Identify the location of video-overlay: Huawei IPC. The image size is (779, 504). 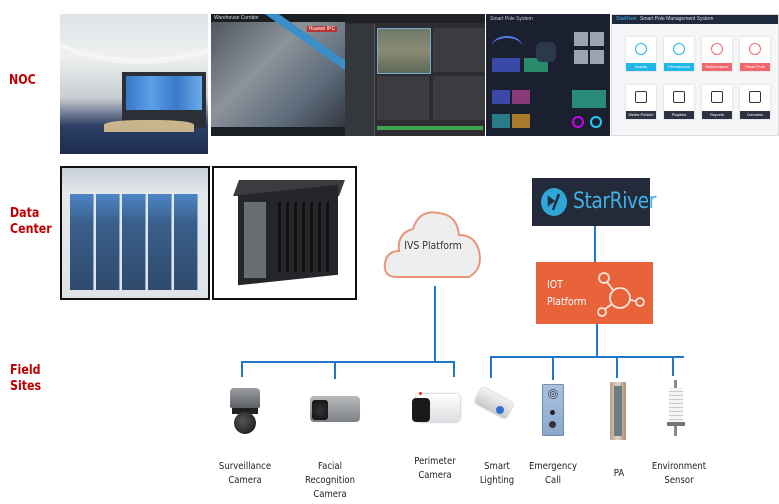
(321, 29).